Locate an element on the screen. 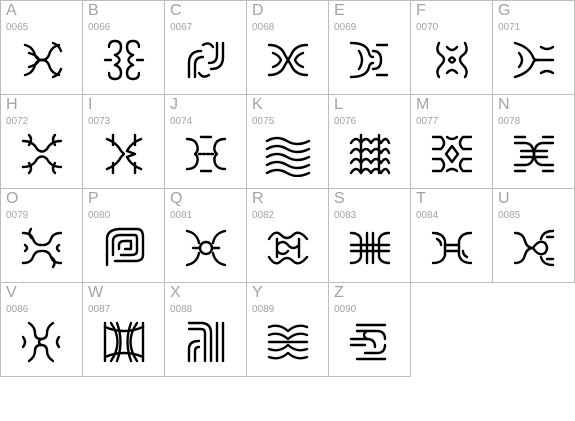  glyph-cell-v: V 0086 is located at coordinates (41, 329).